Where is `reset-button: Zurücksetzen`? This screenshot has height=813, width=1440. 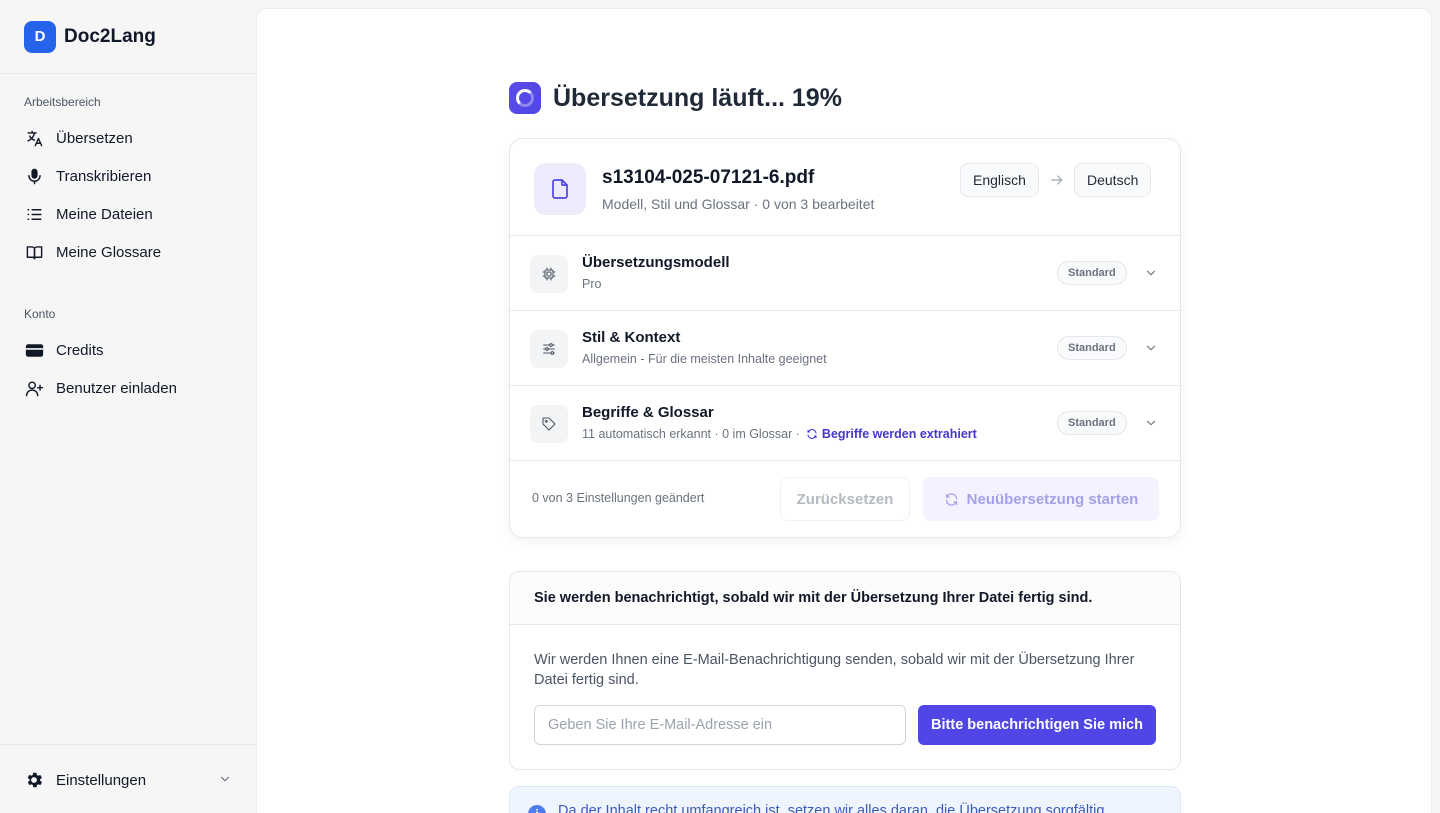 reset-button: Zurücksetzen is located at coordinates (845, 499).